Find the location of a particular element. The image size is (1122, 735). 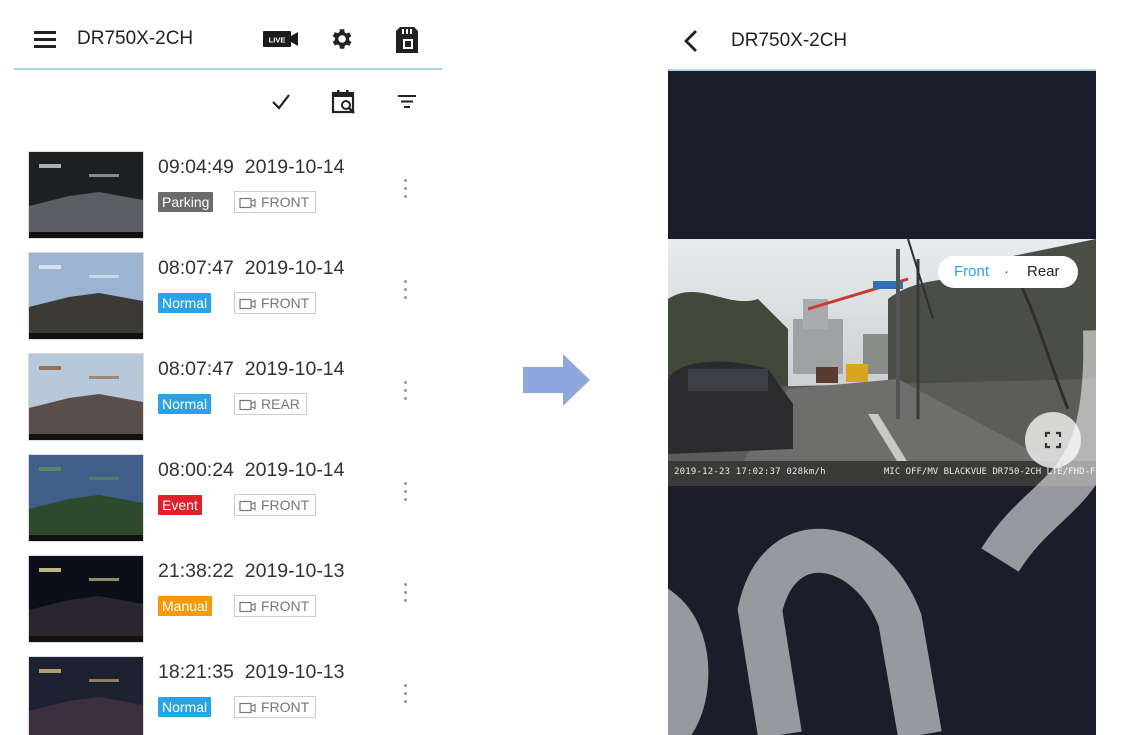

recording-datetime: 09:04:49 2019-10-14 is located at coordinates (251, 167).